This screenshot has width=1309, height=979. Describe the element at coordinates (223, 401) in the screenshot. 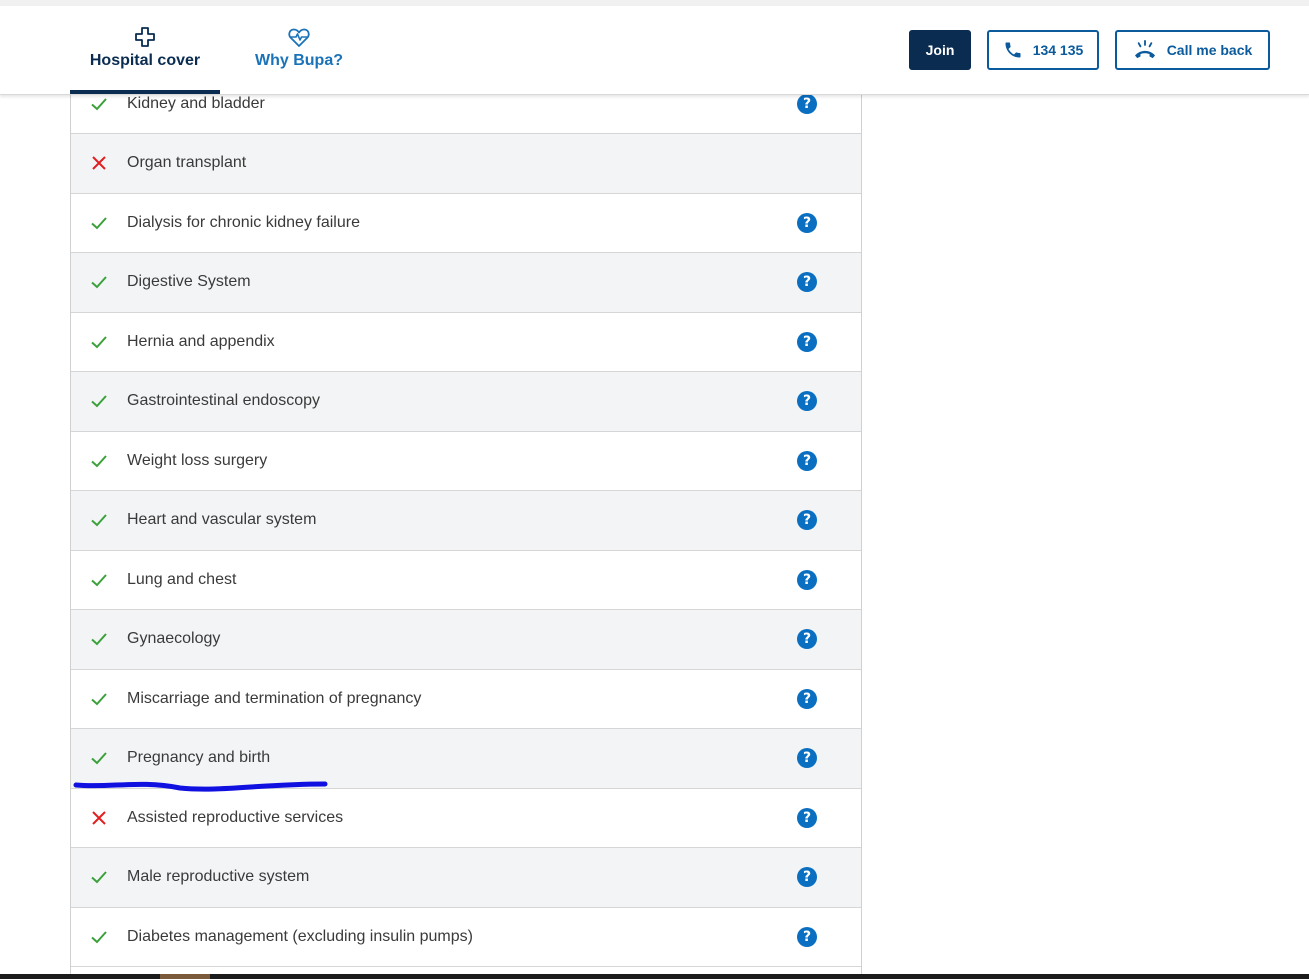

I see `cover-row-label: Gastrointestinal endoscopy` at that location.